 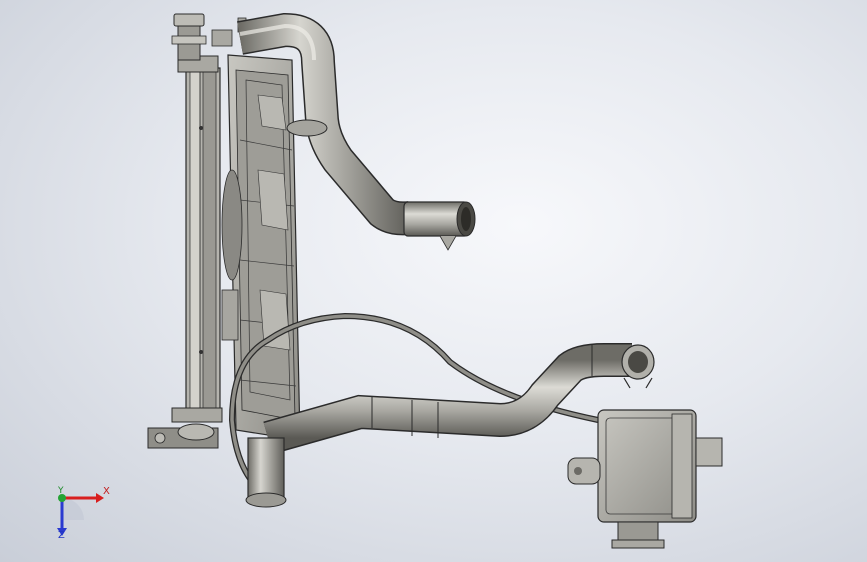 What do you see at coordinates (61, 491) in the screenshot?
I see `y-axis-label: Y` at bounding box center [61, 491].